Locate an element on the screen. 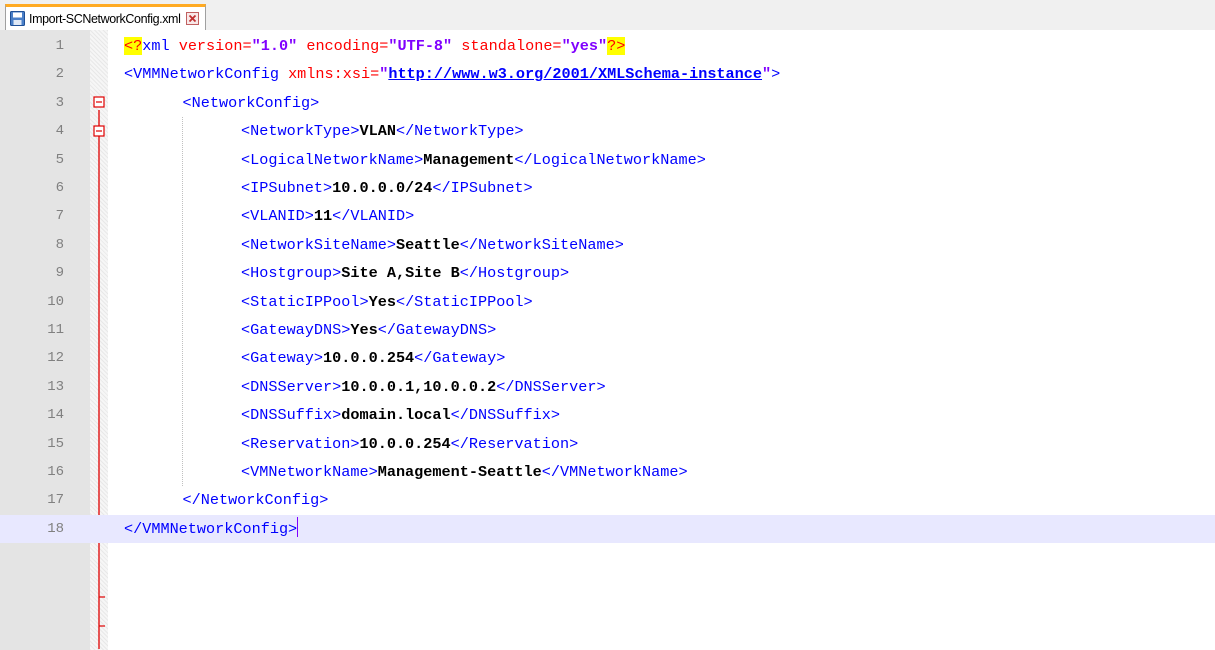 Image resolution: width=1215 pixels, height=650 pixels. code-token: </NetworkSiteName> is located at coordinates (541, 244).